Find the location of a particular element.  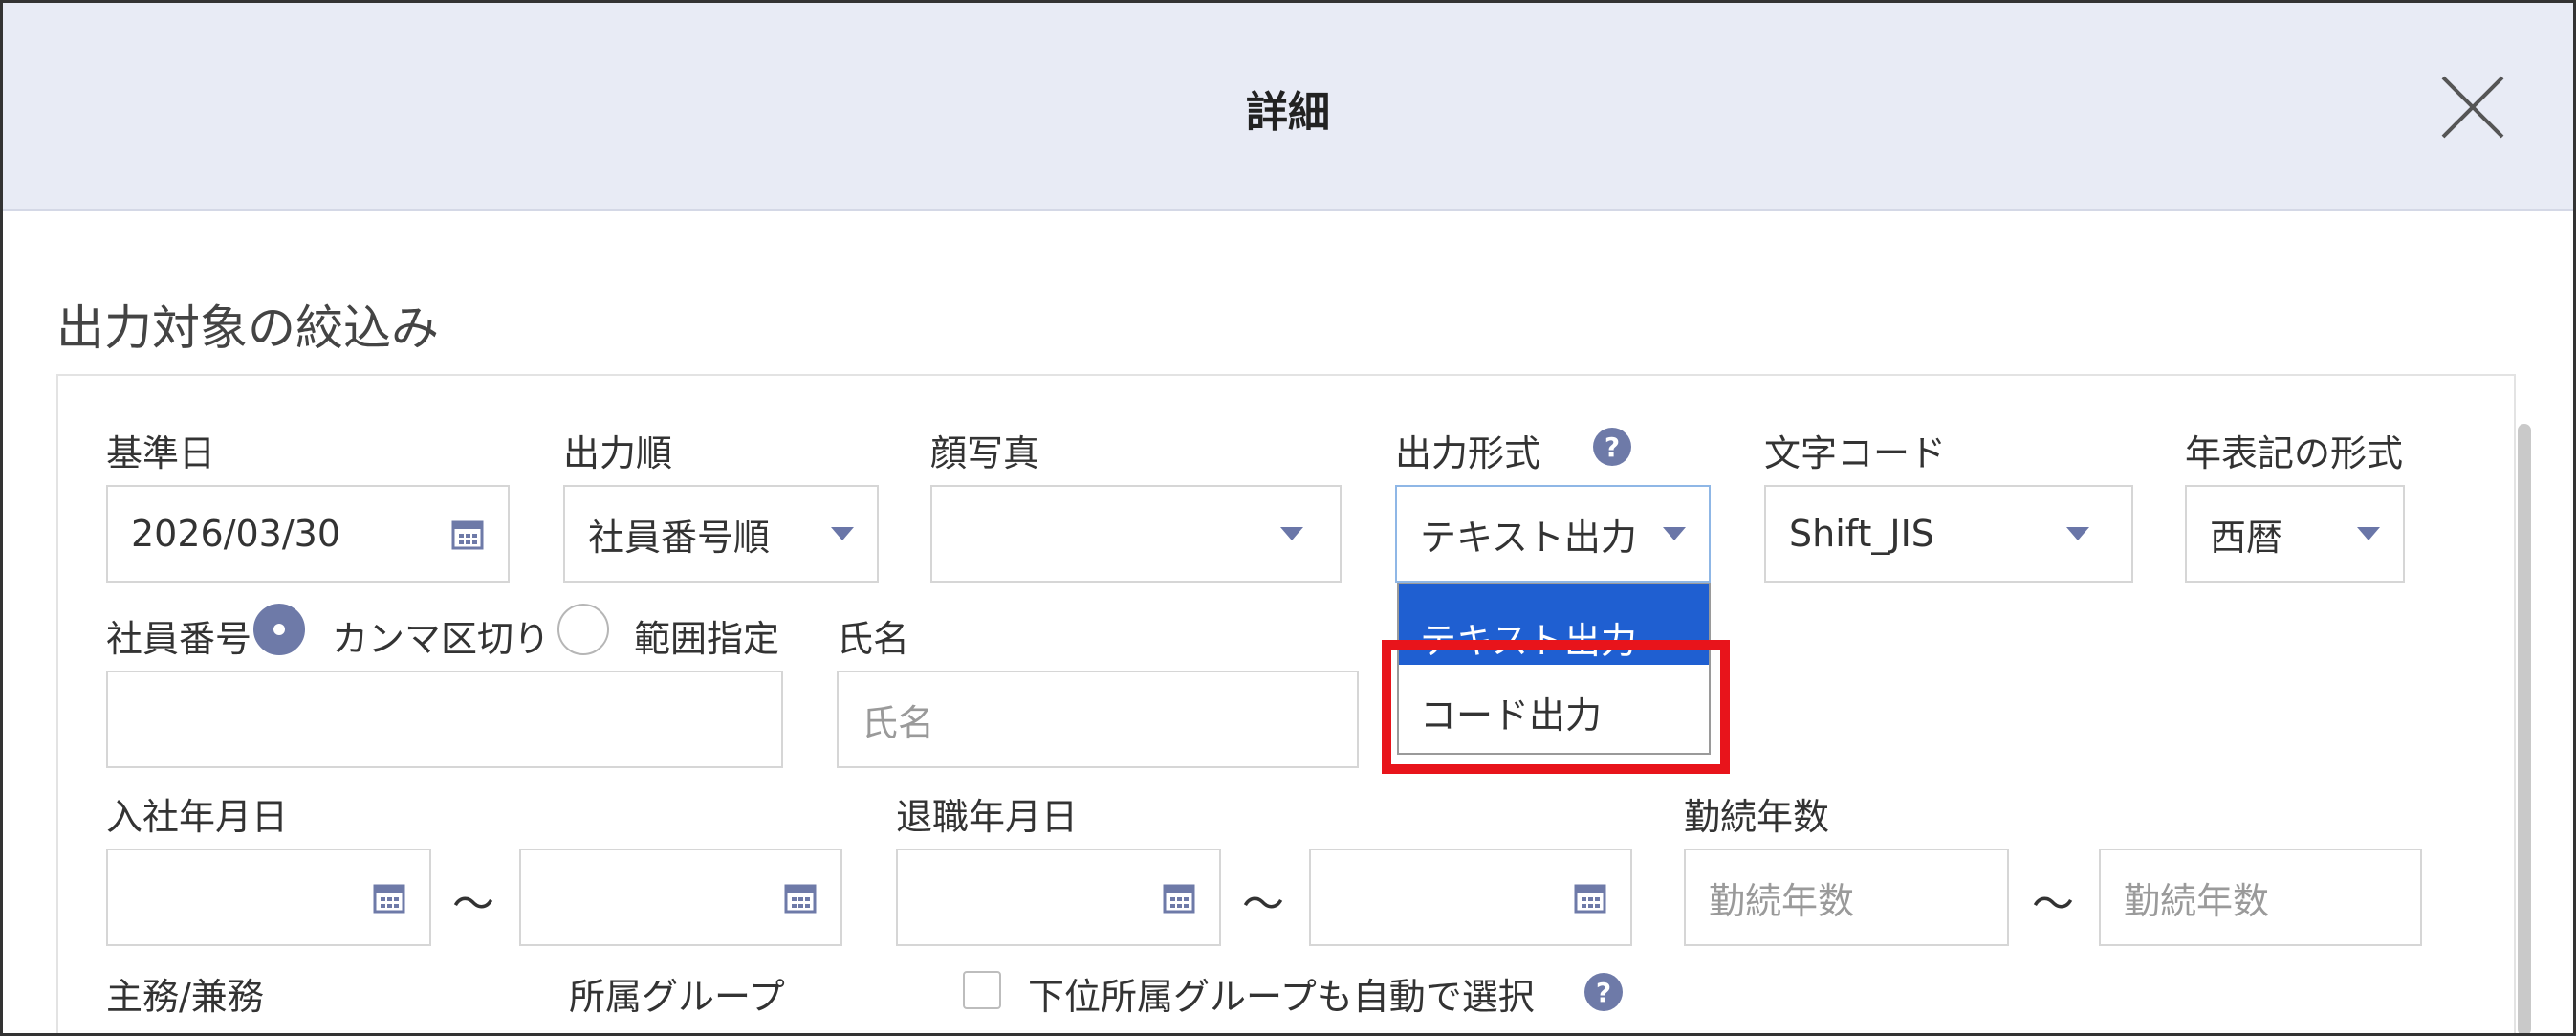

name-placeholder: 氏名 is located at coordinates (898, 722).